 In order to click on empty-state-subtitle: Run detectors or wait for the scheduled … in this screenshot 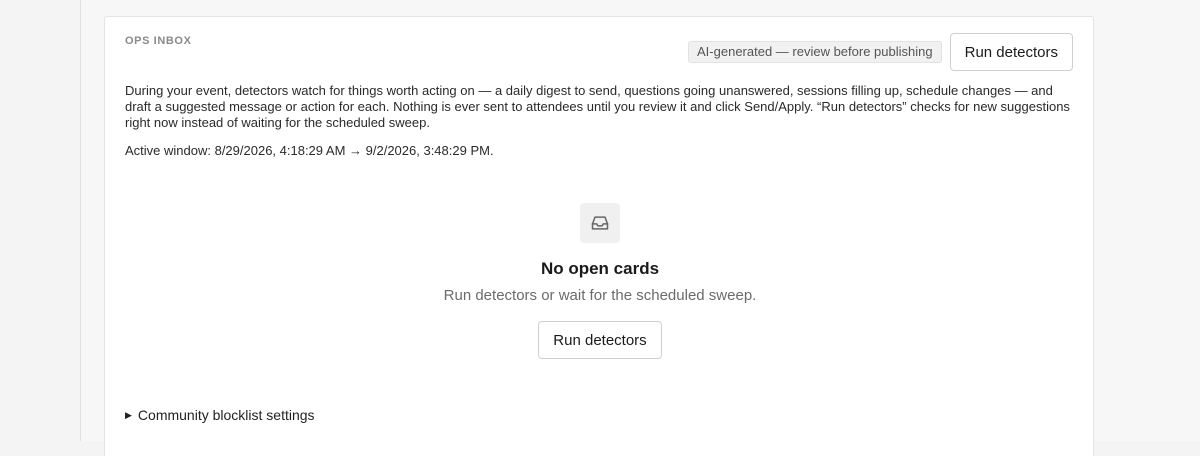, I will do `click(600, 295)`.